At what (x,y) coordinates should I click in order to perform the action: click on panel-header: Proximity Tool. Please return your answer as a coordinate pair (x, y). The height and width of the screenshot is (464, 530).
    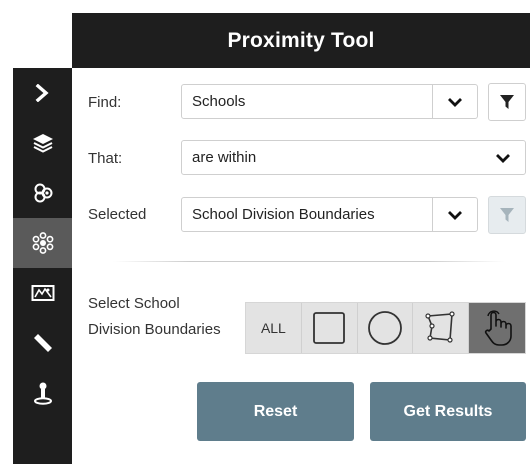
    Looking at the image, I should click on (301, 40).